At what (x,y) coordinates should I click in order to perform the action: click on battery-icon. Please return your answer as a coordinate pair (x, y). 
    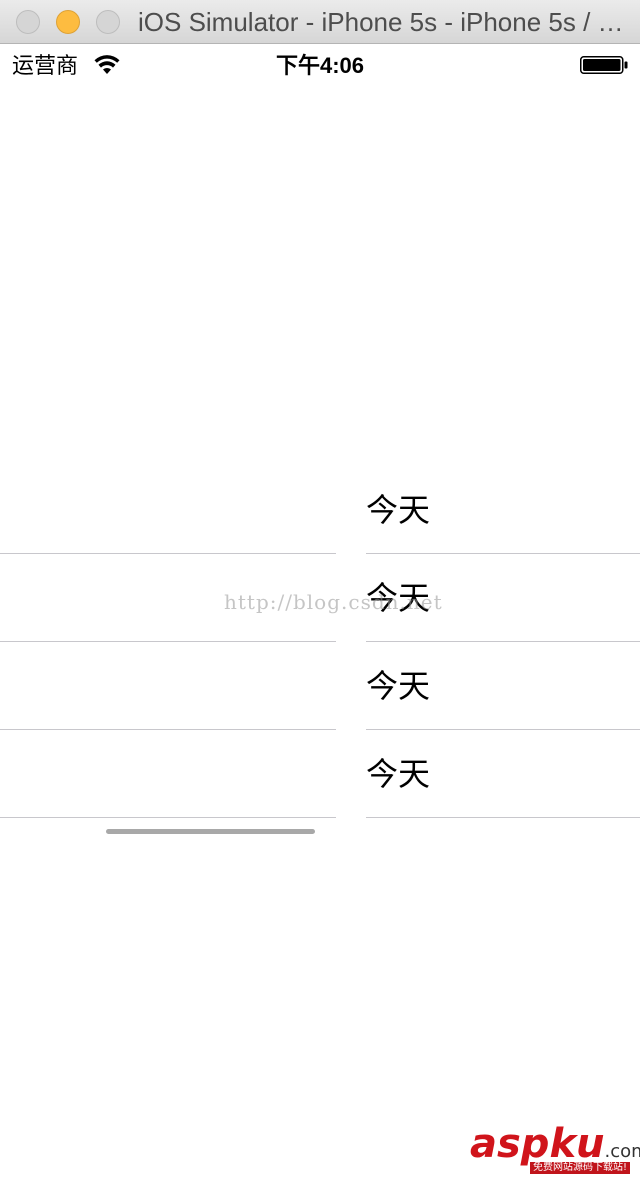
    Looking at the image, I should click on (604, 65).